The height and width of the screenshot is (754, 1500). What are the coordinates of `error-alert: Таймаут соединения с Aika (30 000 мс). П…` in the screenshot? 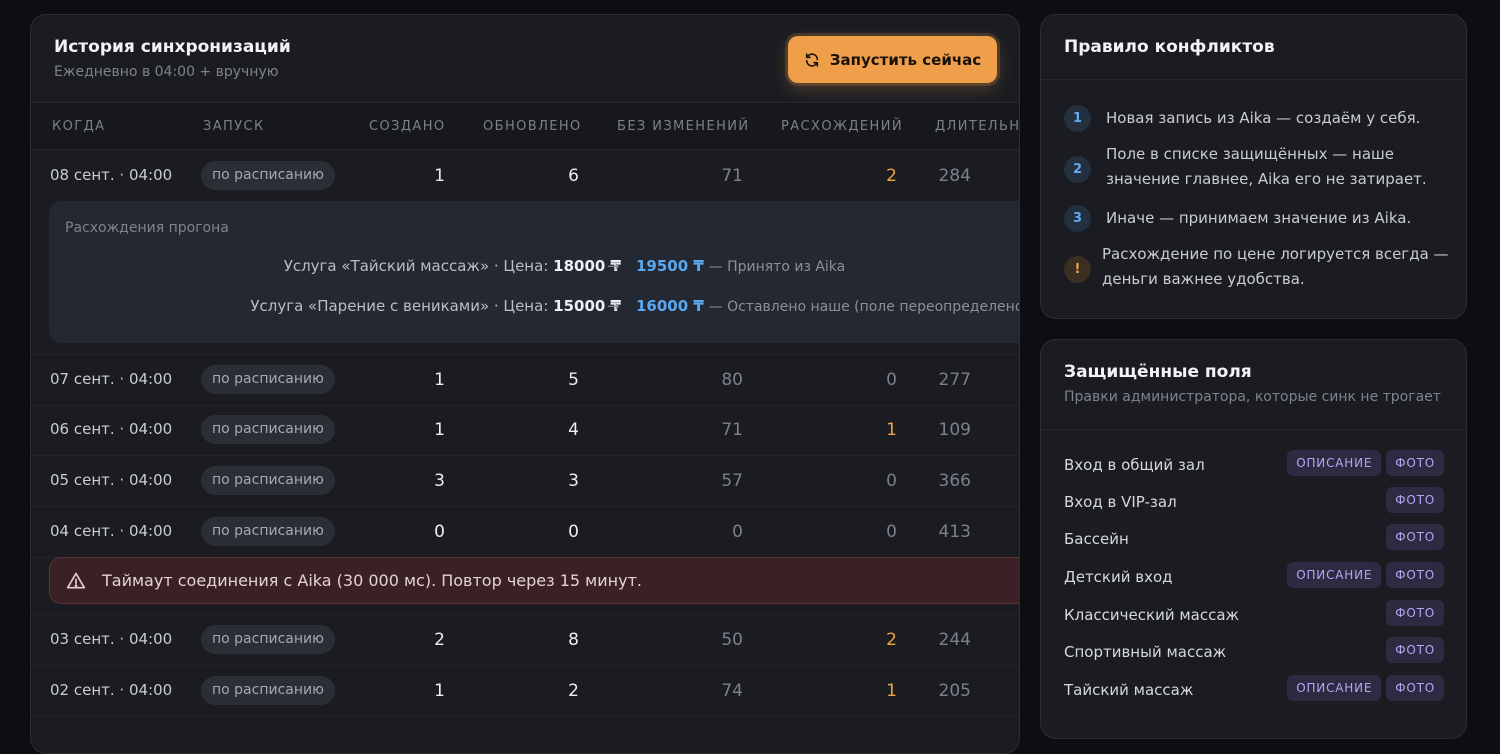 It's located at (534, 580).